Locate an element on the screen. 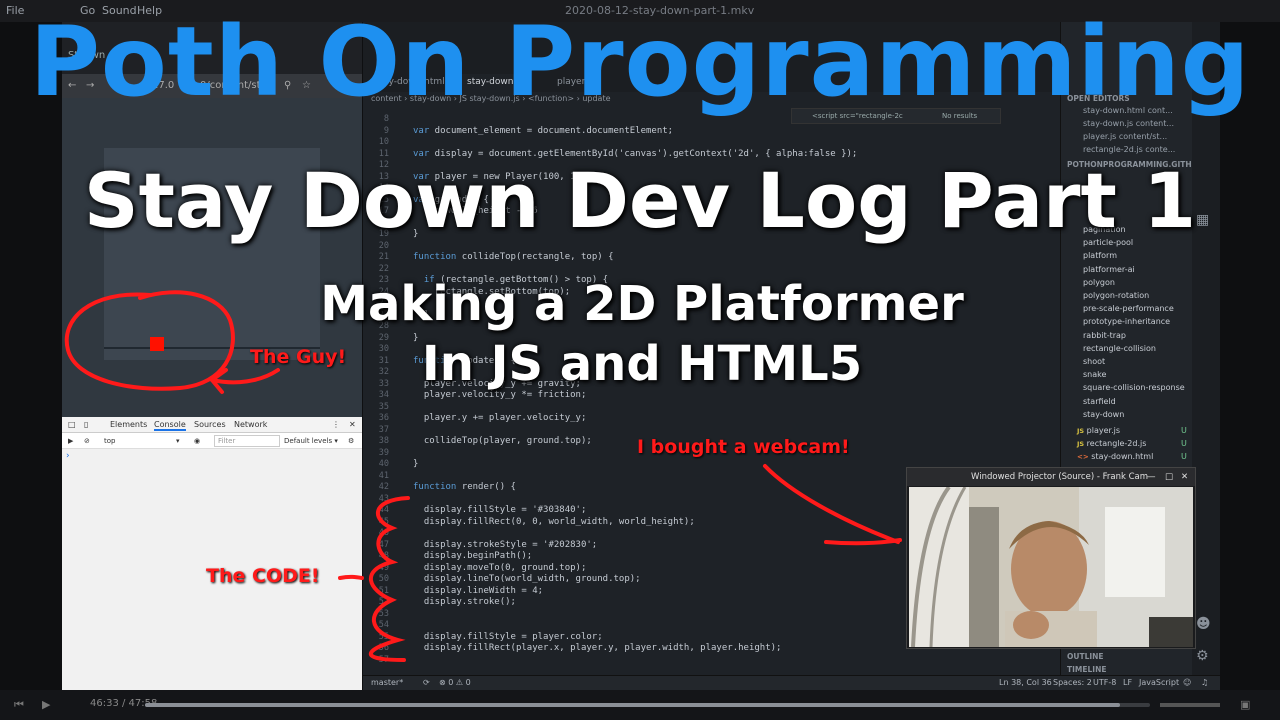  line-number: 56 is located at coordinates (383, 648).